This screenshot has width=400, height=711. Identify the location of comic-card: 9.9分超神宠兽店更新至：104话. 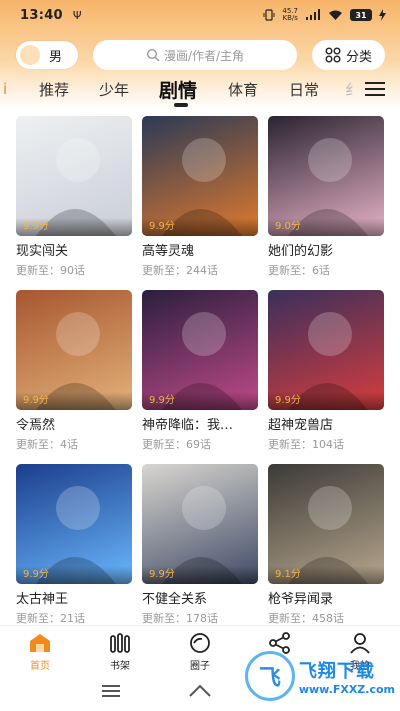
(326, 371).